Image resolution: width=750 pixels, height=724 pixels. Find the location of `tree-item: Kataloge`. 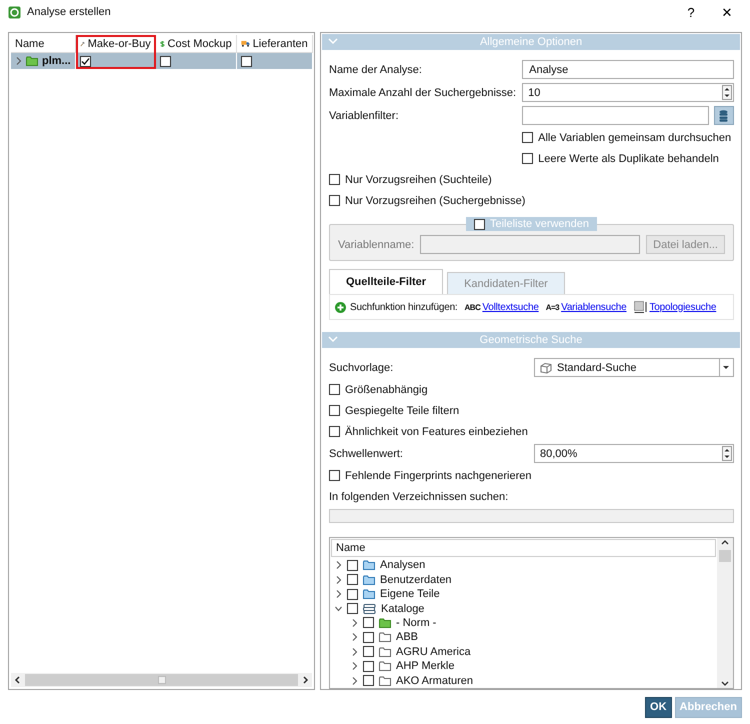

tree-item: Kataloge is located at coordinates (402, 608).